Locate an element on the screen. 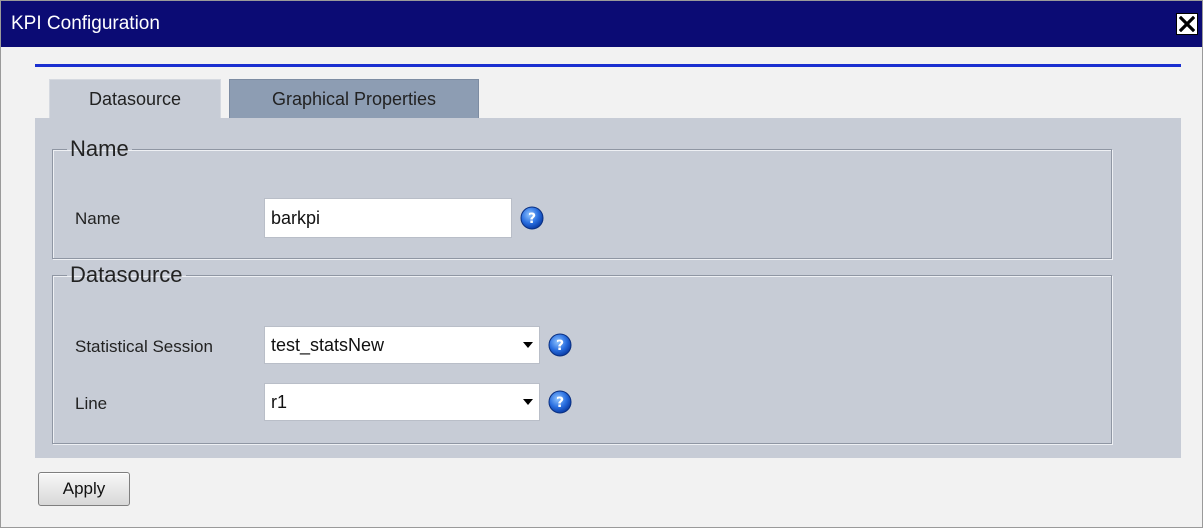  header-divider is located at coordinates (608, 65).